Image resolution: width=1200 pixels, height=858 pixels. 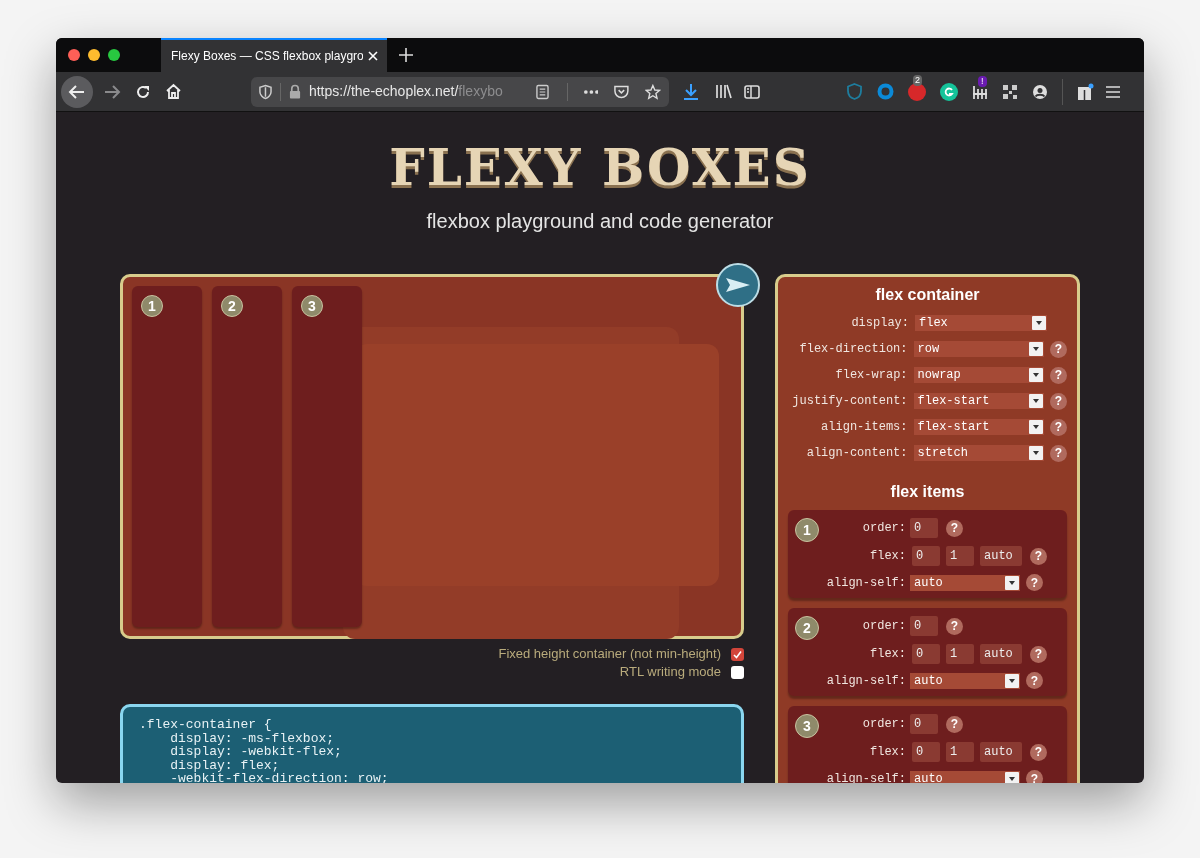 What do you see at coordinates (1085, 91) in the screenshot?
I see `gift-icon` at bounding box center [1085, 91].